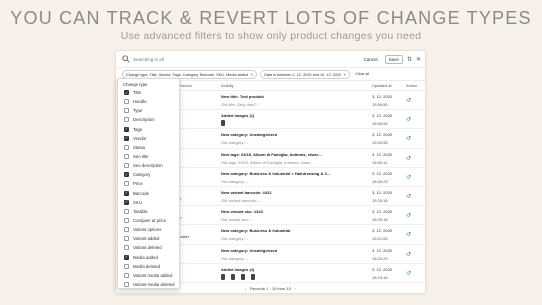  I want to click on change-type-option: ✓ Tags, so click(148, 129).